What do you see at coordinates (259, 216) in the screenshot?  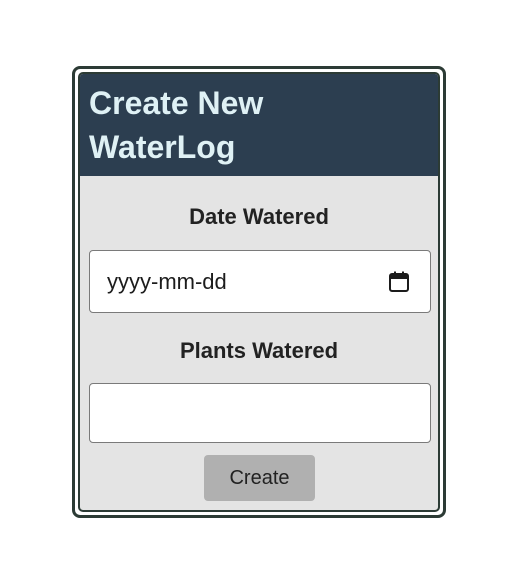 I see `date-watered-label: Date Watered` at bounding box center [259, 216].